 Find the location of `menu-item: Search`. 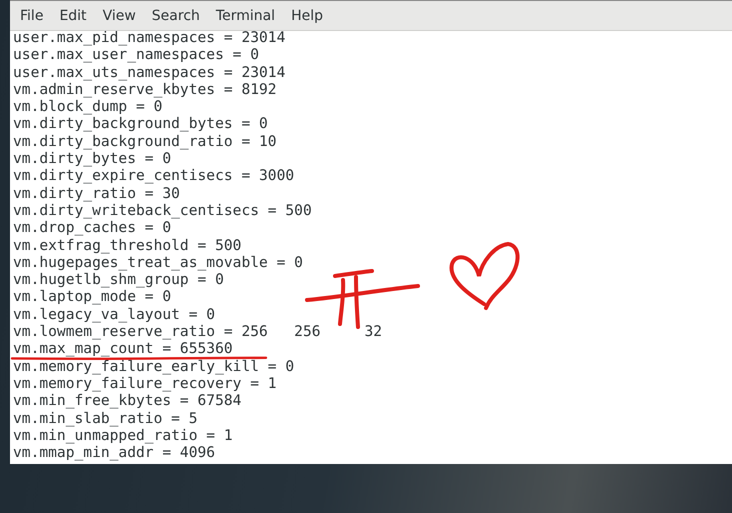

menu-item: Search is located at coordinates (175, 16).